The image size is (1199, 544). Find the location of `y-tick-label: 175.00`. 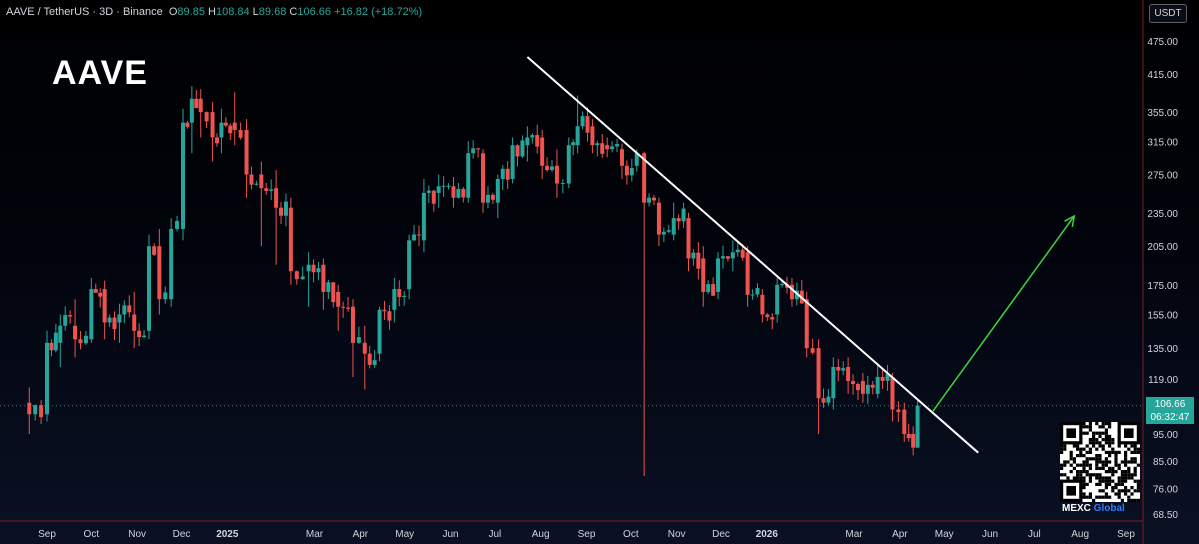

y-tick-label: 175.00 is located at coordinates (1162, 286).